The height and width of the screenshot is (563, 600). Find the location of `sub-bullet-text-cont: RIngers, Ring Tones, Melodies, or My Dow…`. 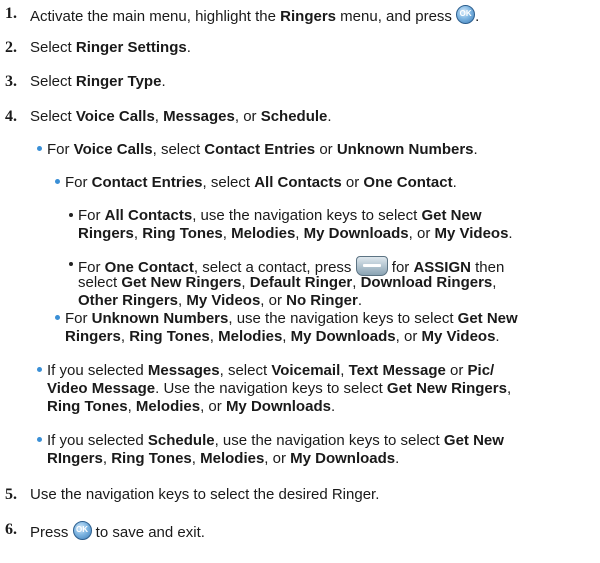

sub-bullet-text-cont: RIngers, Ring Tones, Melodies, or My Dow… is located at coordinates (223, 459).